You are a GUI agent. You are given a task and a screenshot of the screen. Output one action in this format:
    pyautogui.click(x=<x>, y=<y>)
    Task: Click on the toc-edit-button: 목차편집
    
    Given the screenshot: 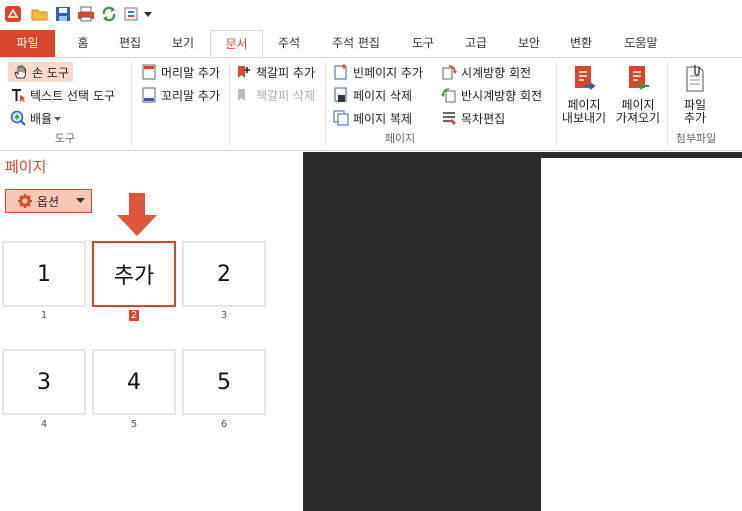 What is the action you would take?
    pyautogui.click(x=473, y=118)
    